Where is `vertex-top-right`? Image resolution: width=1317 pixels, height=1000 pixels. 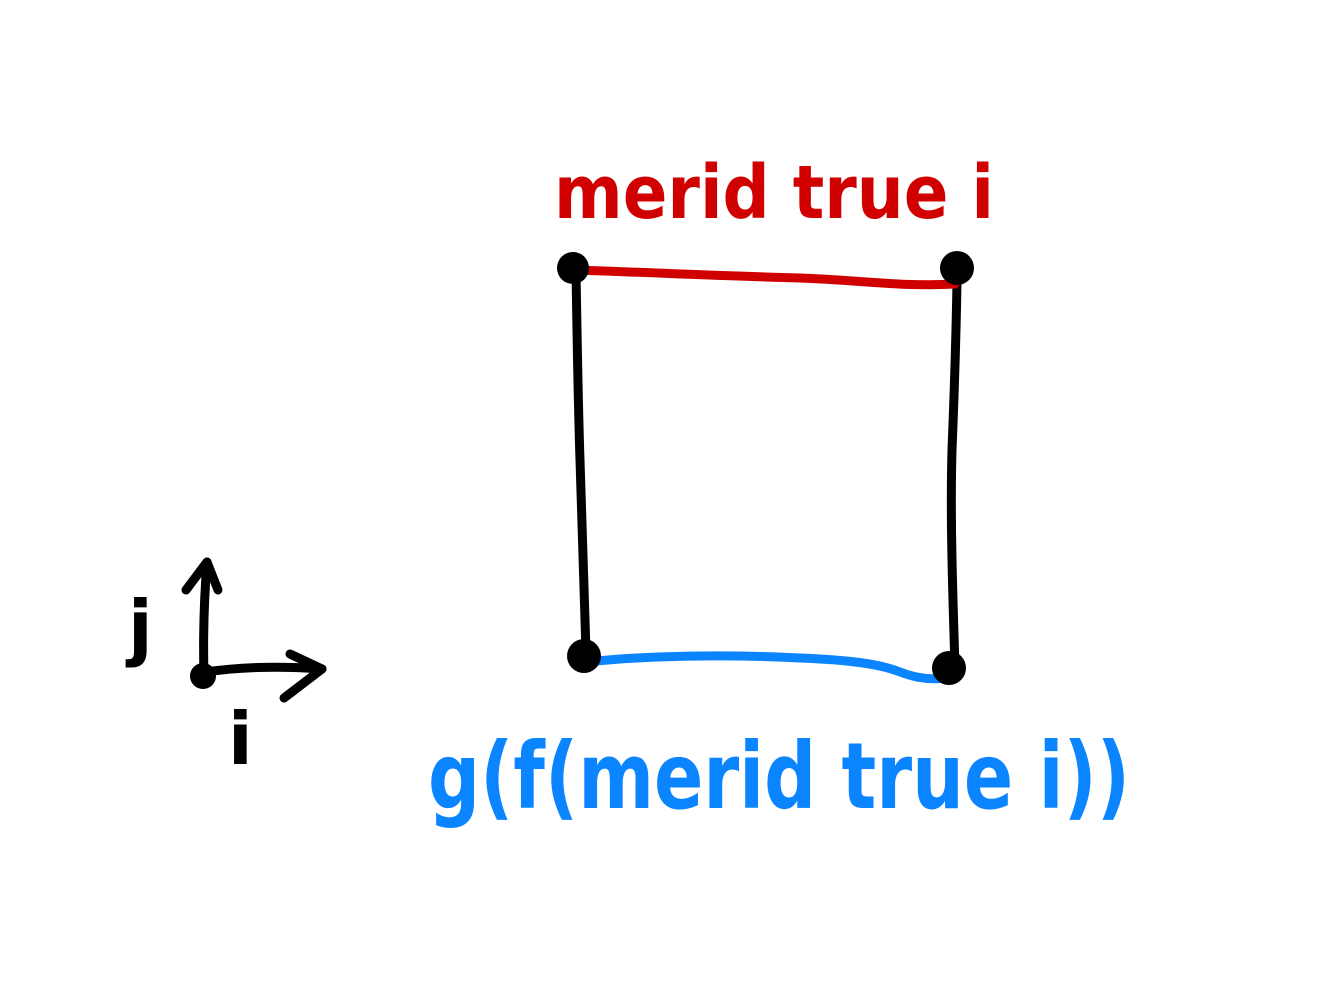
vertex-top-right is located at coordinates (957, 268).